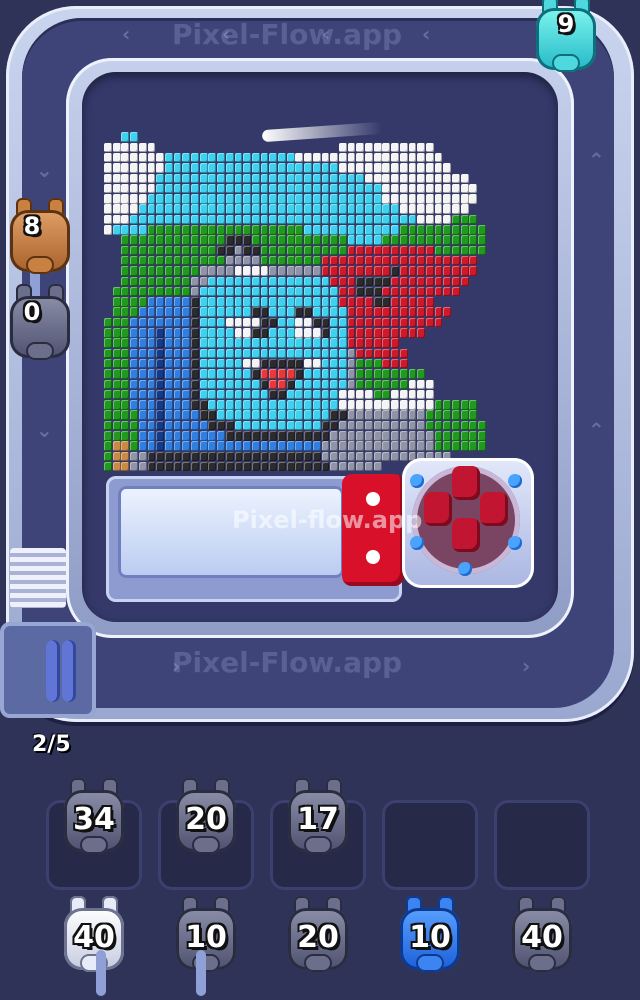 The height and width of the screenshot is (1000, 640). Describe the element at coordinates (69, 671) in the screenshot. I see `spool` at that location.